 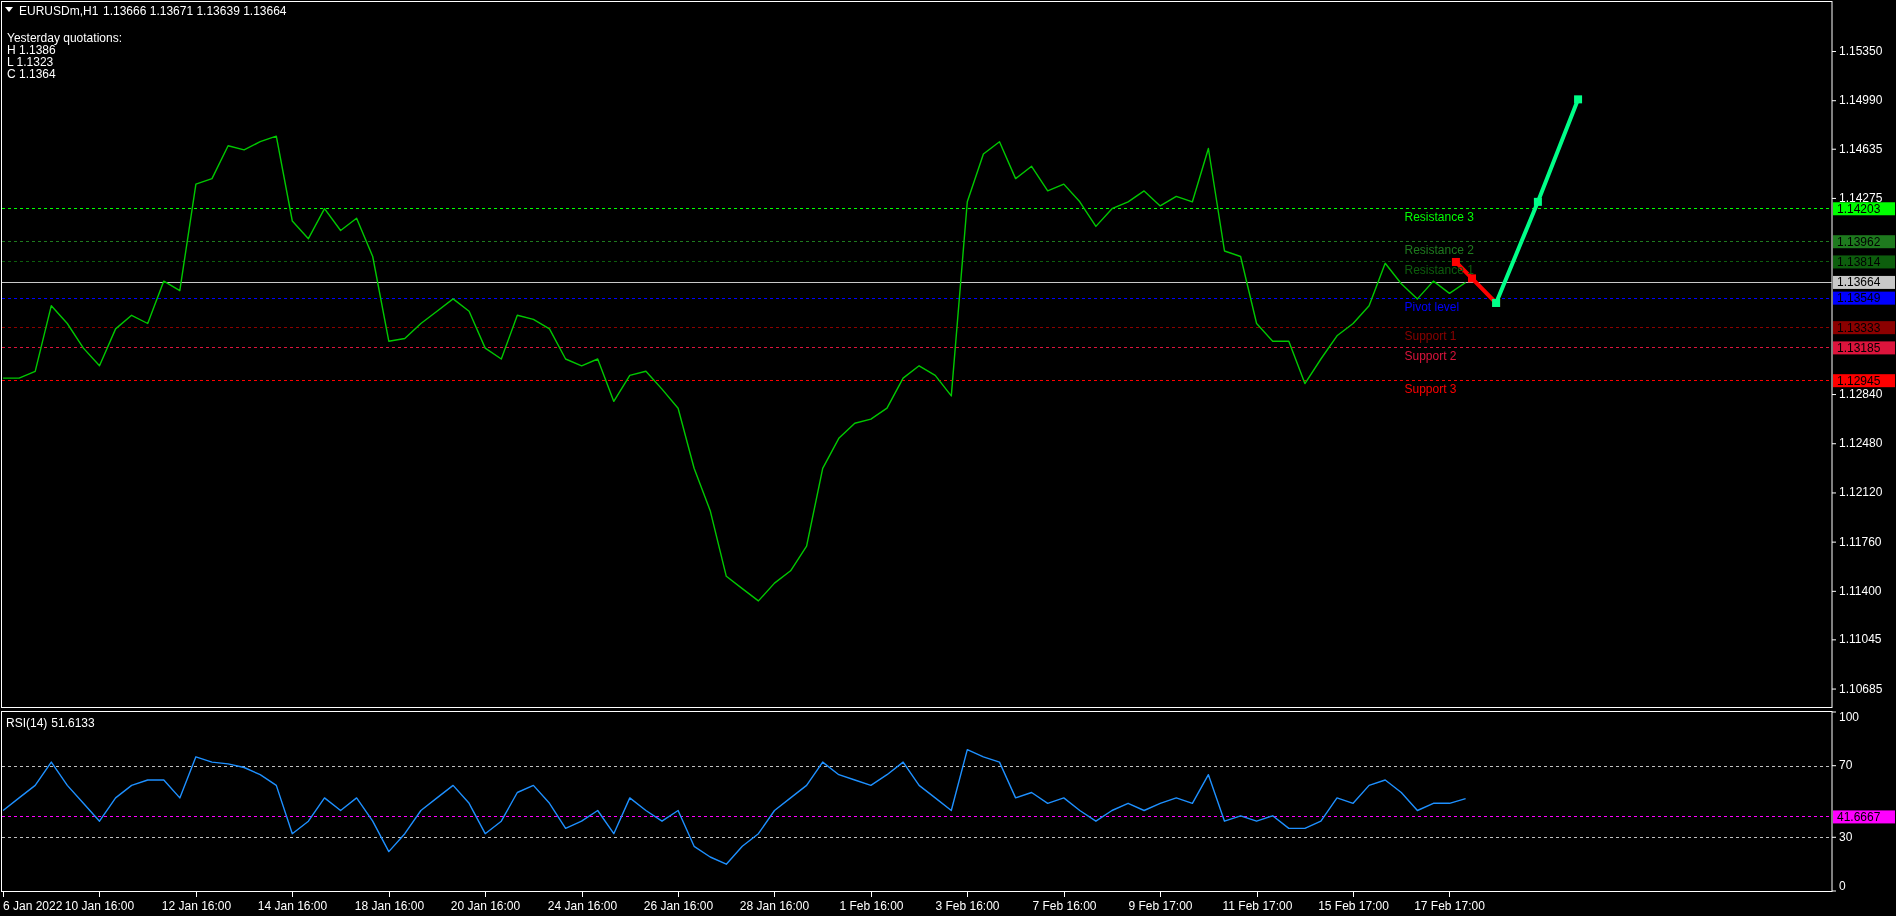 What do you see at coordinates (195, 11) in the screenshot?
I see `quote-values: 1.13666 1.13671 1.13639 1.13664` at bounding box center [195, 11].